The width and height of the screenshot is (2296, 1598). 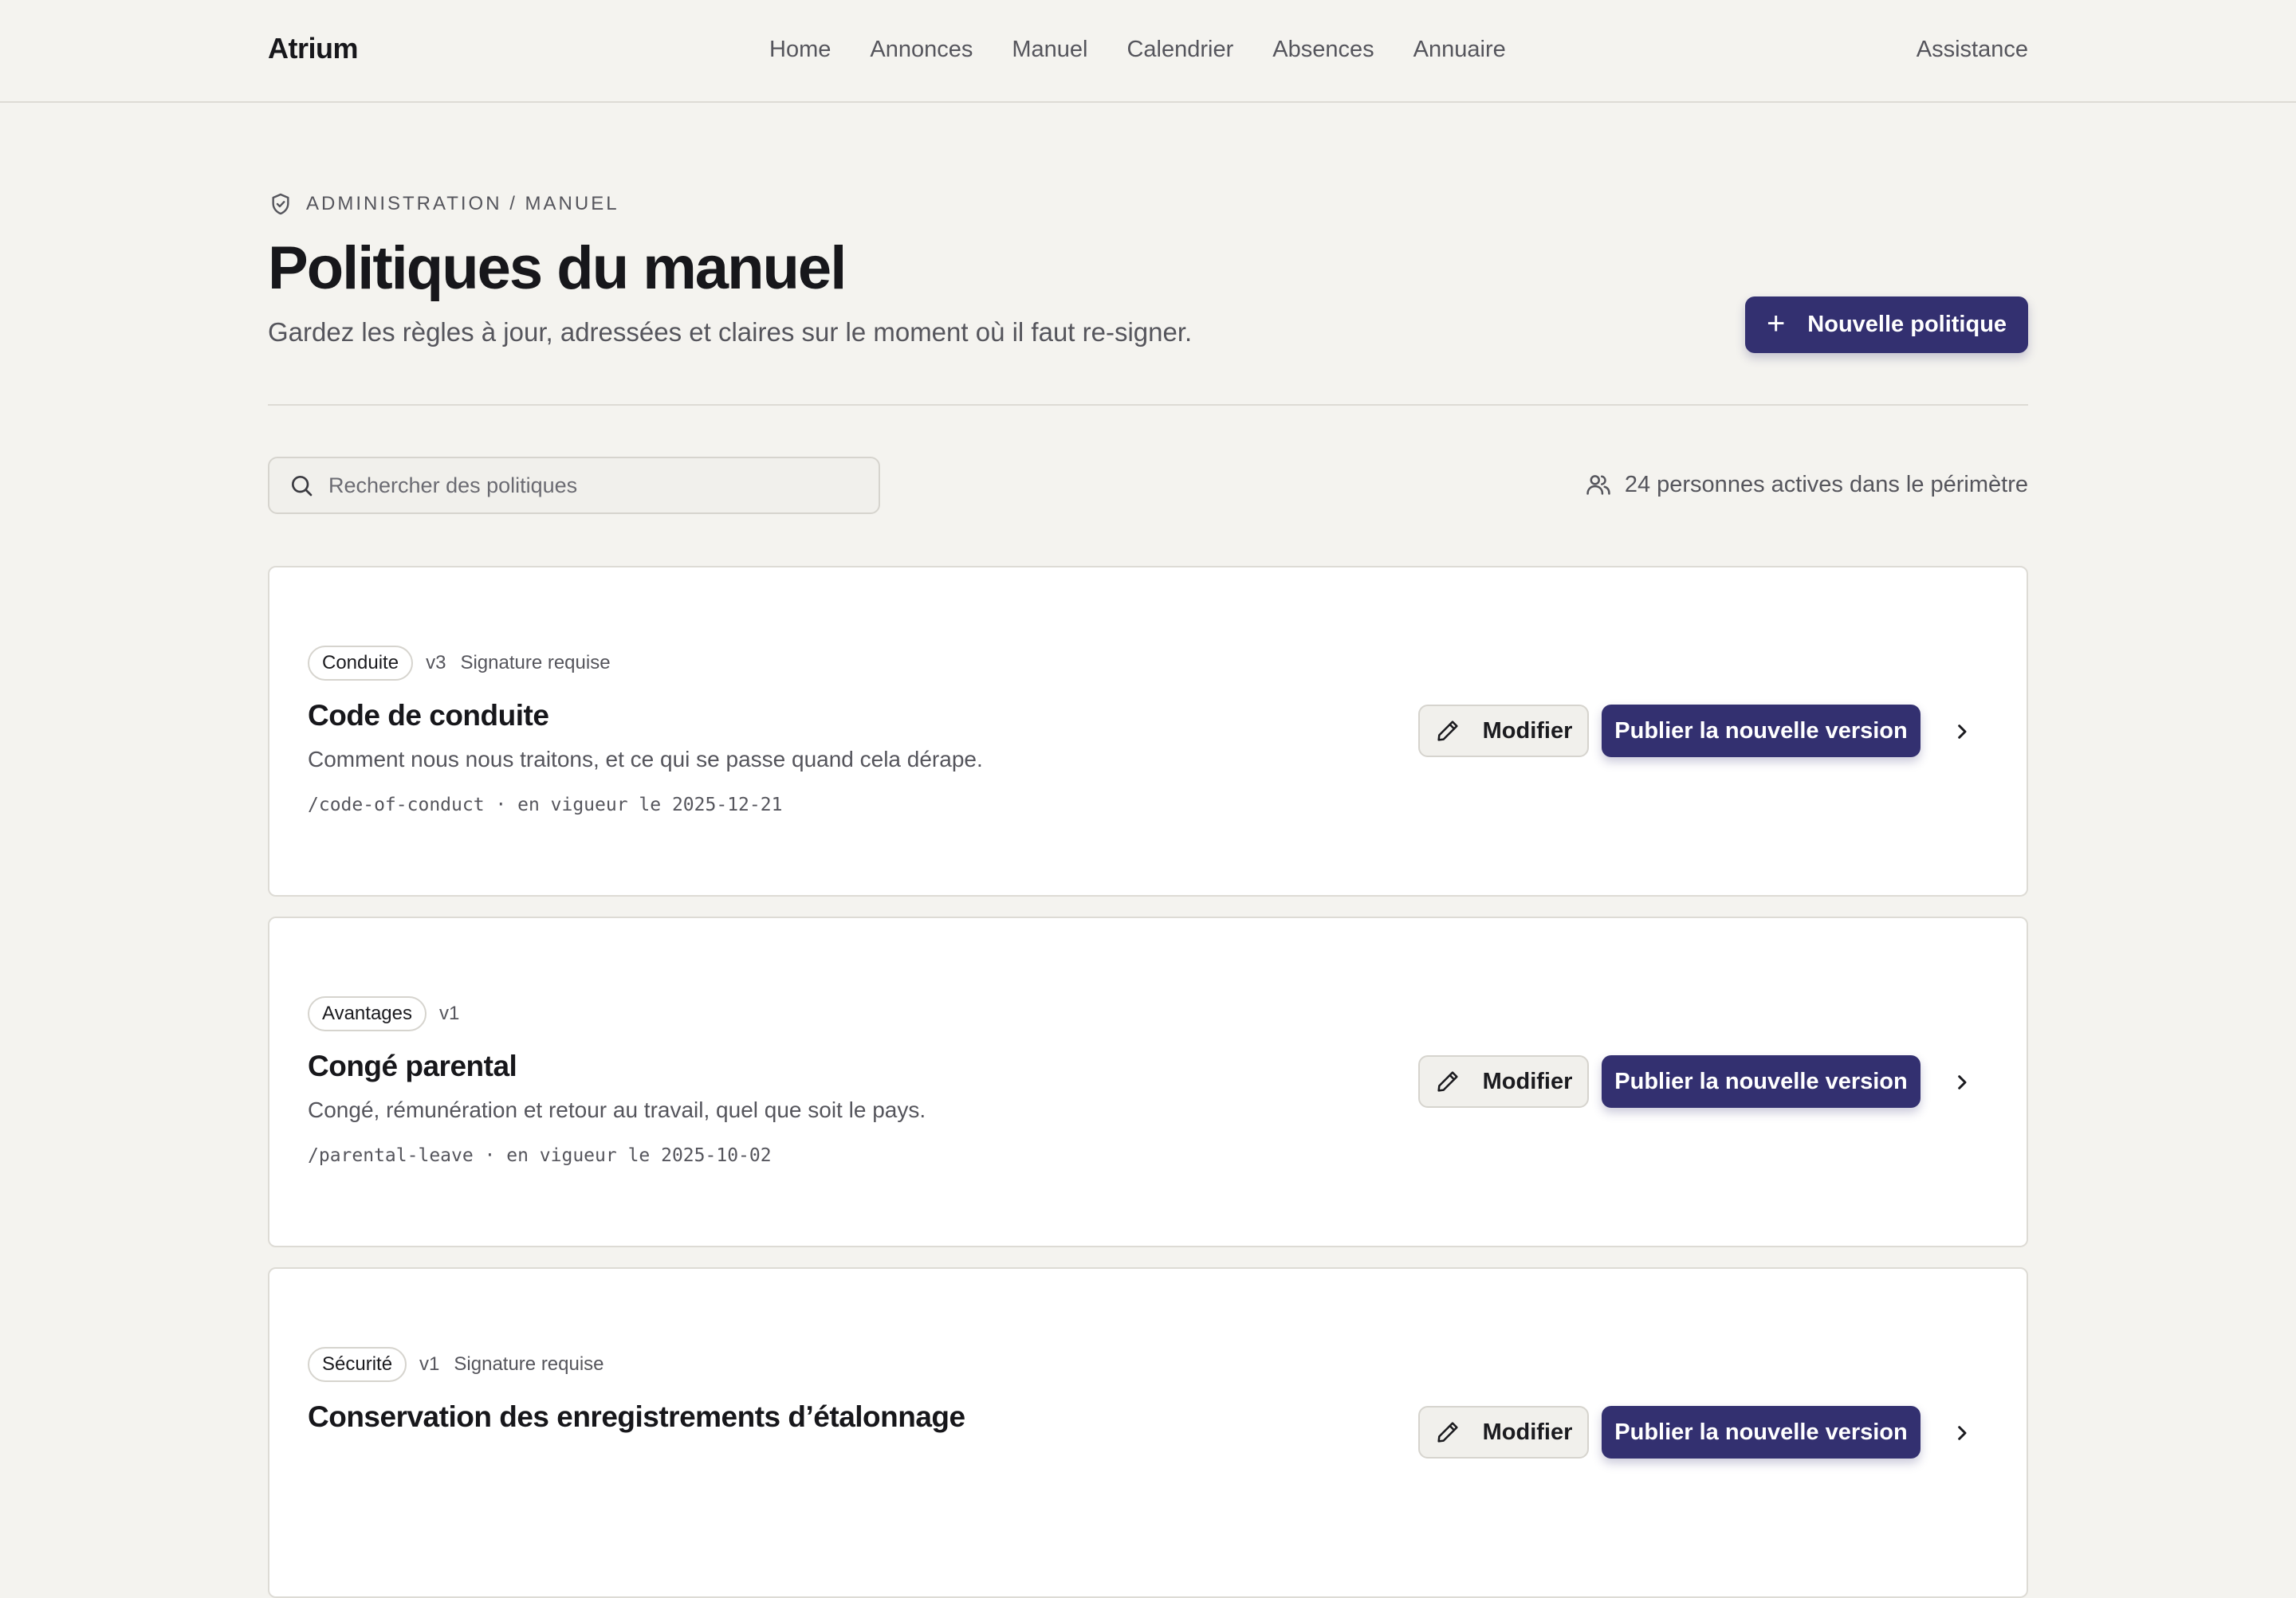 What do you see at coordinates (603, 485) in the screenshot?
I see `search-input` at bounding box center [603, 485].